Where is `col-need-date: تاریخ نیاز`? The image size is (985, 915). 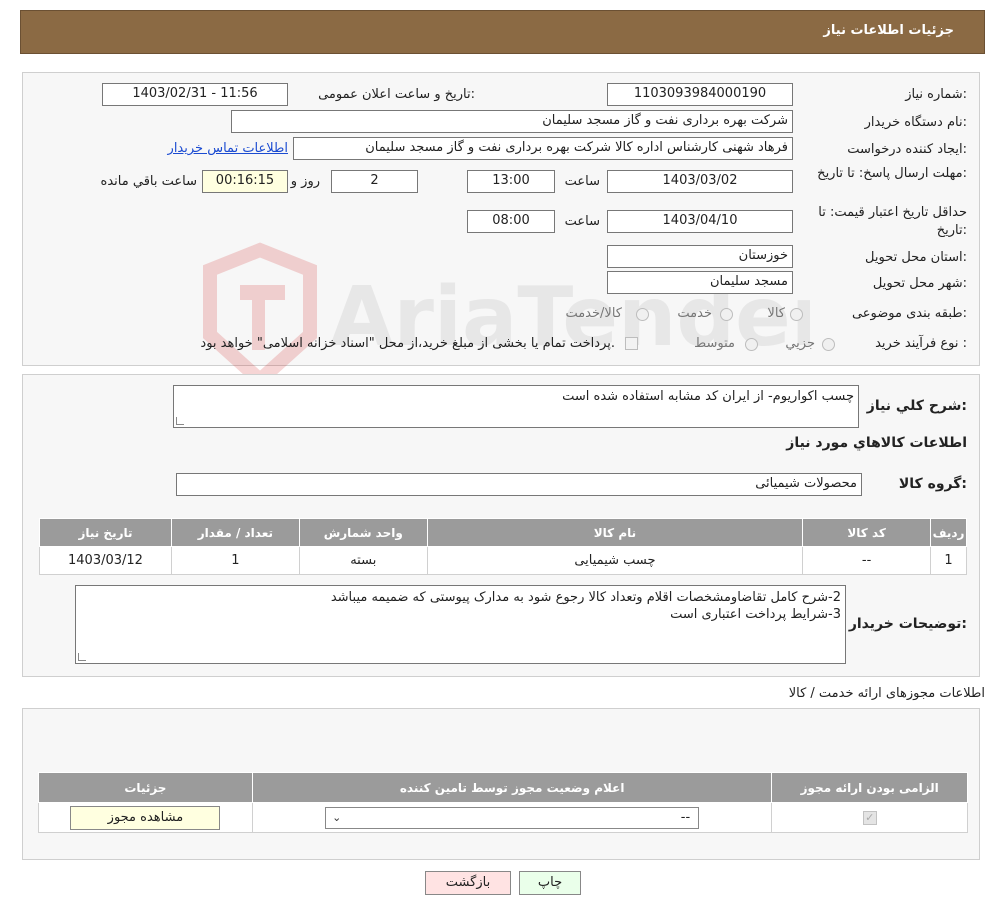 col-need-date: تاریخ نیاز is located at coordinates (105, 532).